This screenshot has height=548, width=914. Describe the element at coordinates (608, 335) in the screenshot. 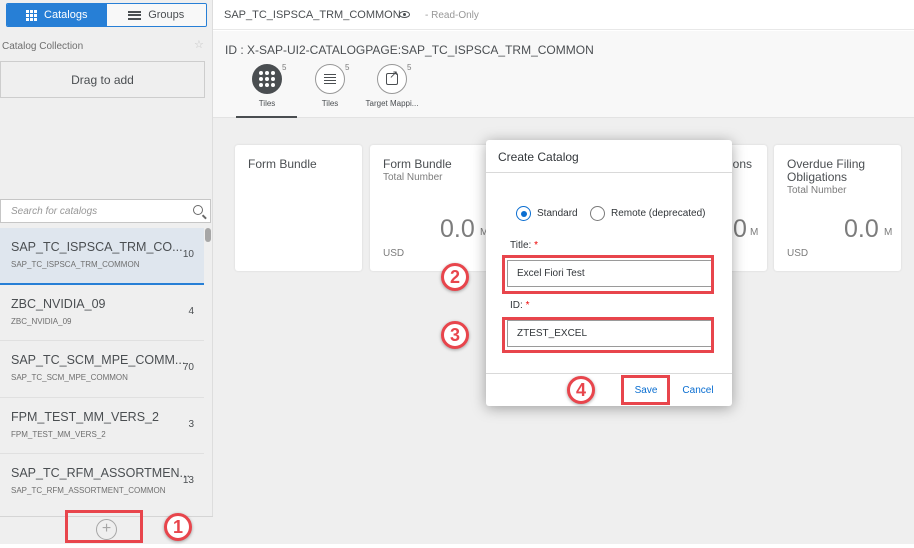

I see `highlight-id-field` at that location.